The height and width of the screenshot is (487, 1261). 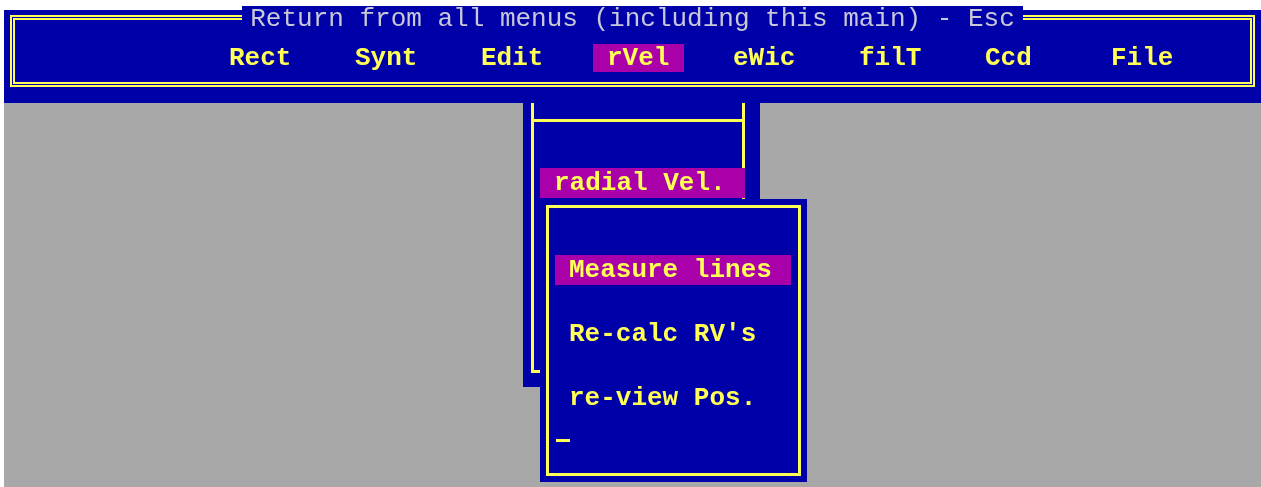 I want to click on menu-item: File, so click(x=1142, y=58).